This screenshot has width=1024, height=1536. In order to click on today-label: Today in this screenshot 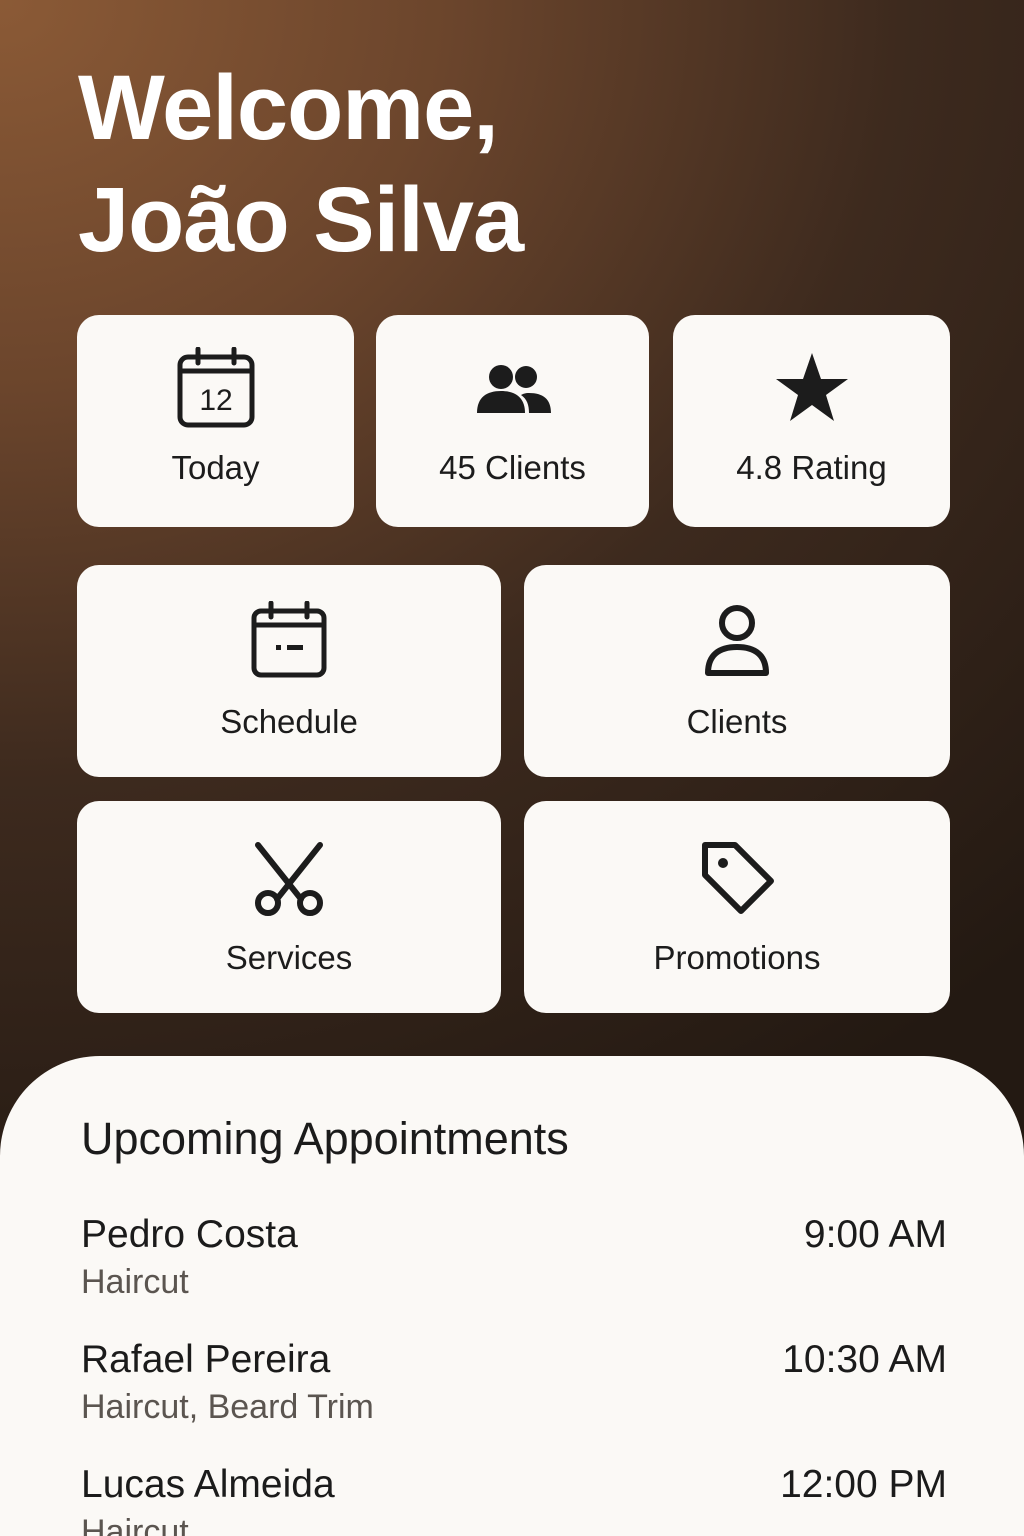, I will do `click(215, 467)`.